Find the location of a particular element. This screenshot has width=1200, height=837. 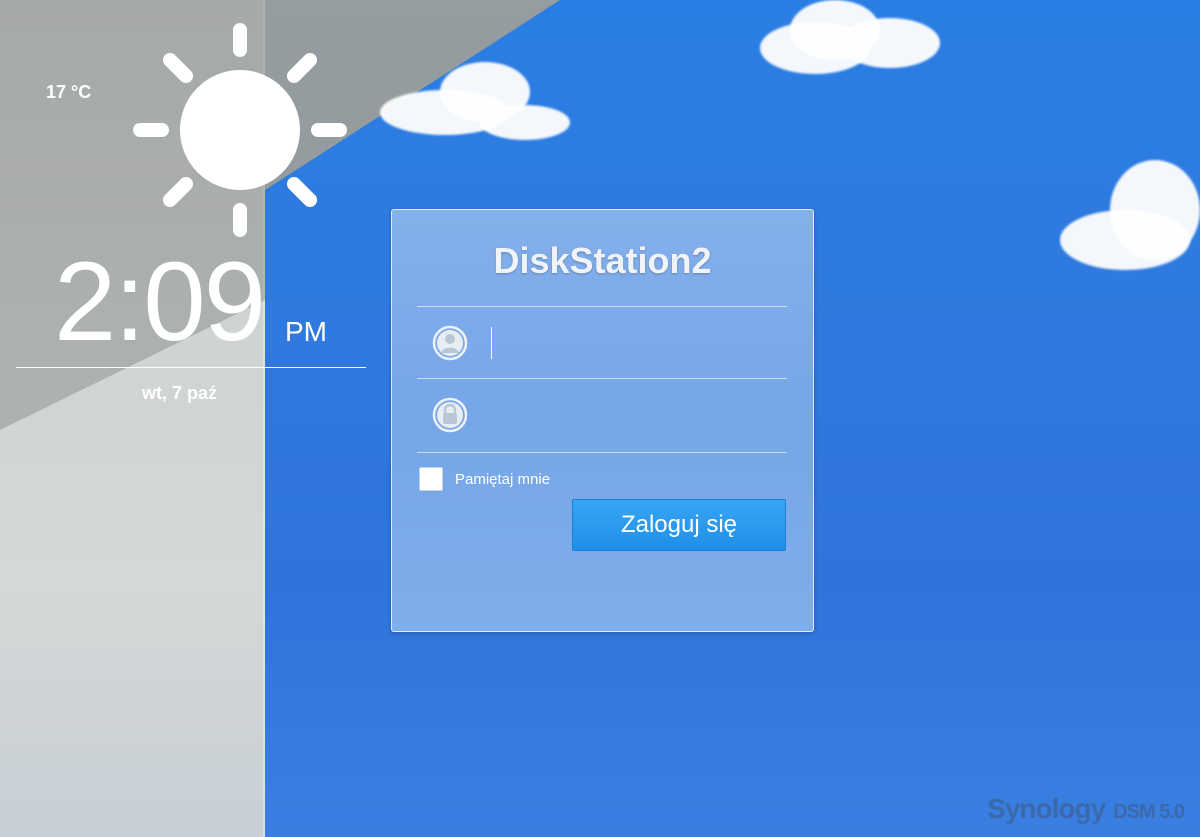

vendor-name: Synology is located at coordinates (1046, 808).